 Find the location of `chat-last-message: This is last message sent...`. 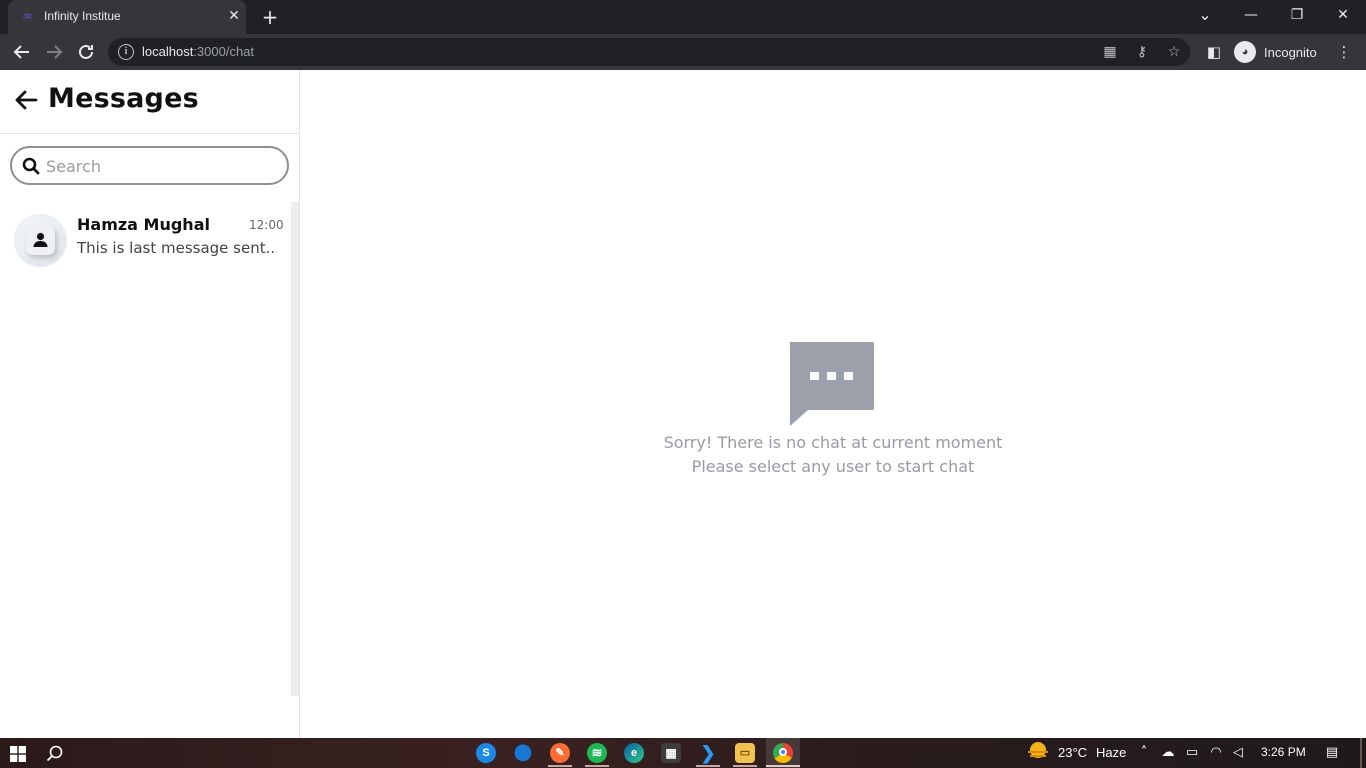

chat-last-message: This is last message sent... is located at coordinates (177, 248).